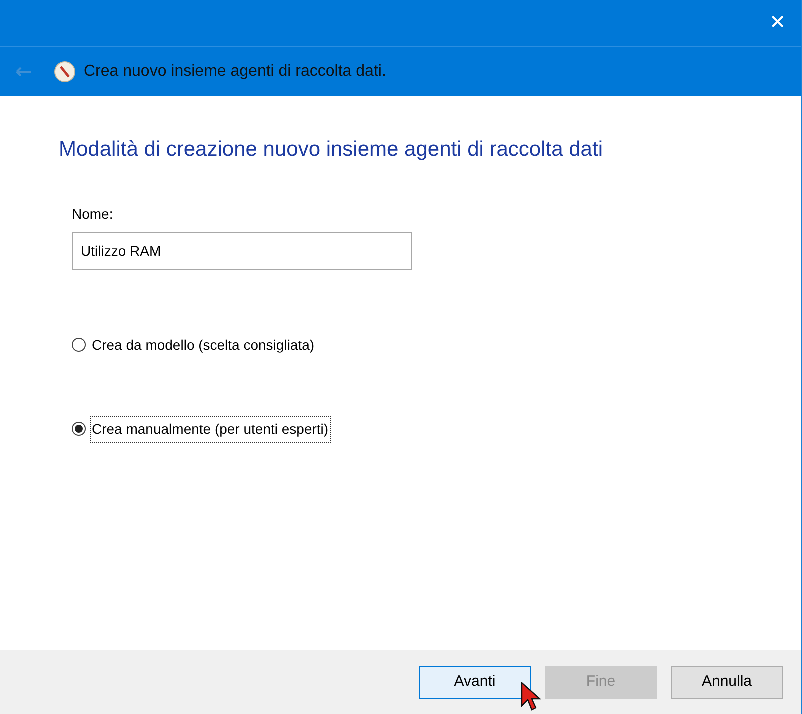 Image resolution: width=802 pixels, height=714 pixels. Describe the element at coordinates (235, 72) in the screenshot. I see `wizard-title: Crea nuovo insieme agenti di raccolta dati.` at that location.